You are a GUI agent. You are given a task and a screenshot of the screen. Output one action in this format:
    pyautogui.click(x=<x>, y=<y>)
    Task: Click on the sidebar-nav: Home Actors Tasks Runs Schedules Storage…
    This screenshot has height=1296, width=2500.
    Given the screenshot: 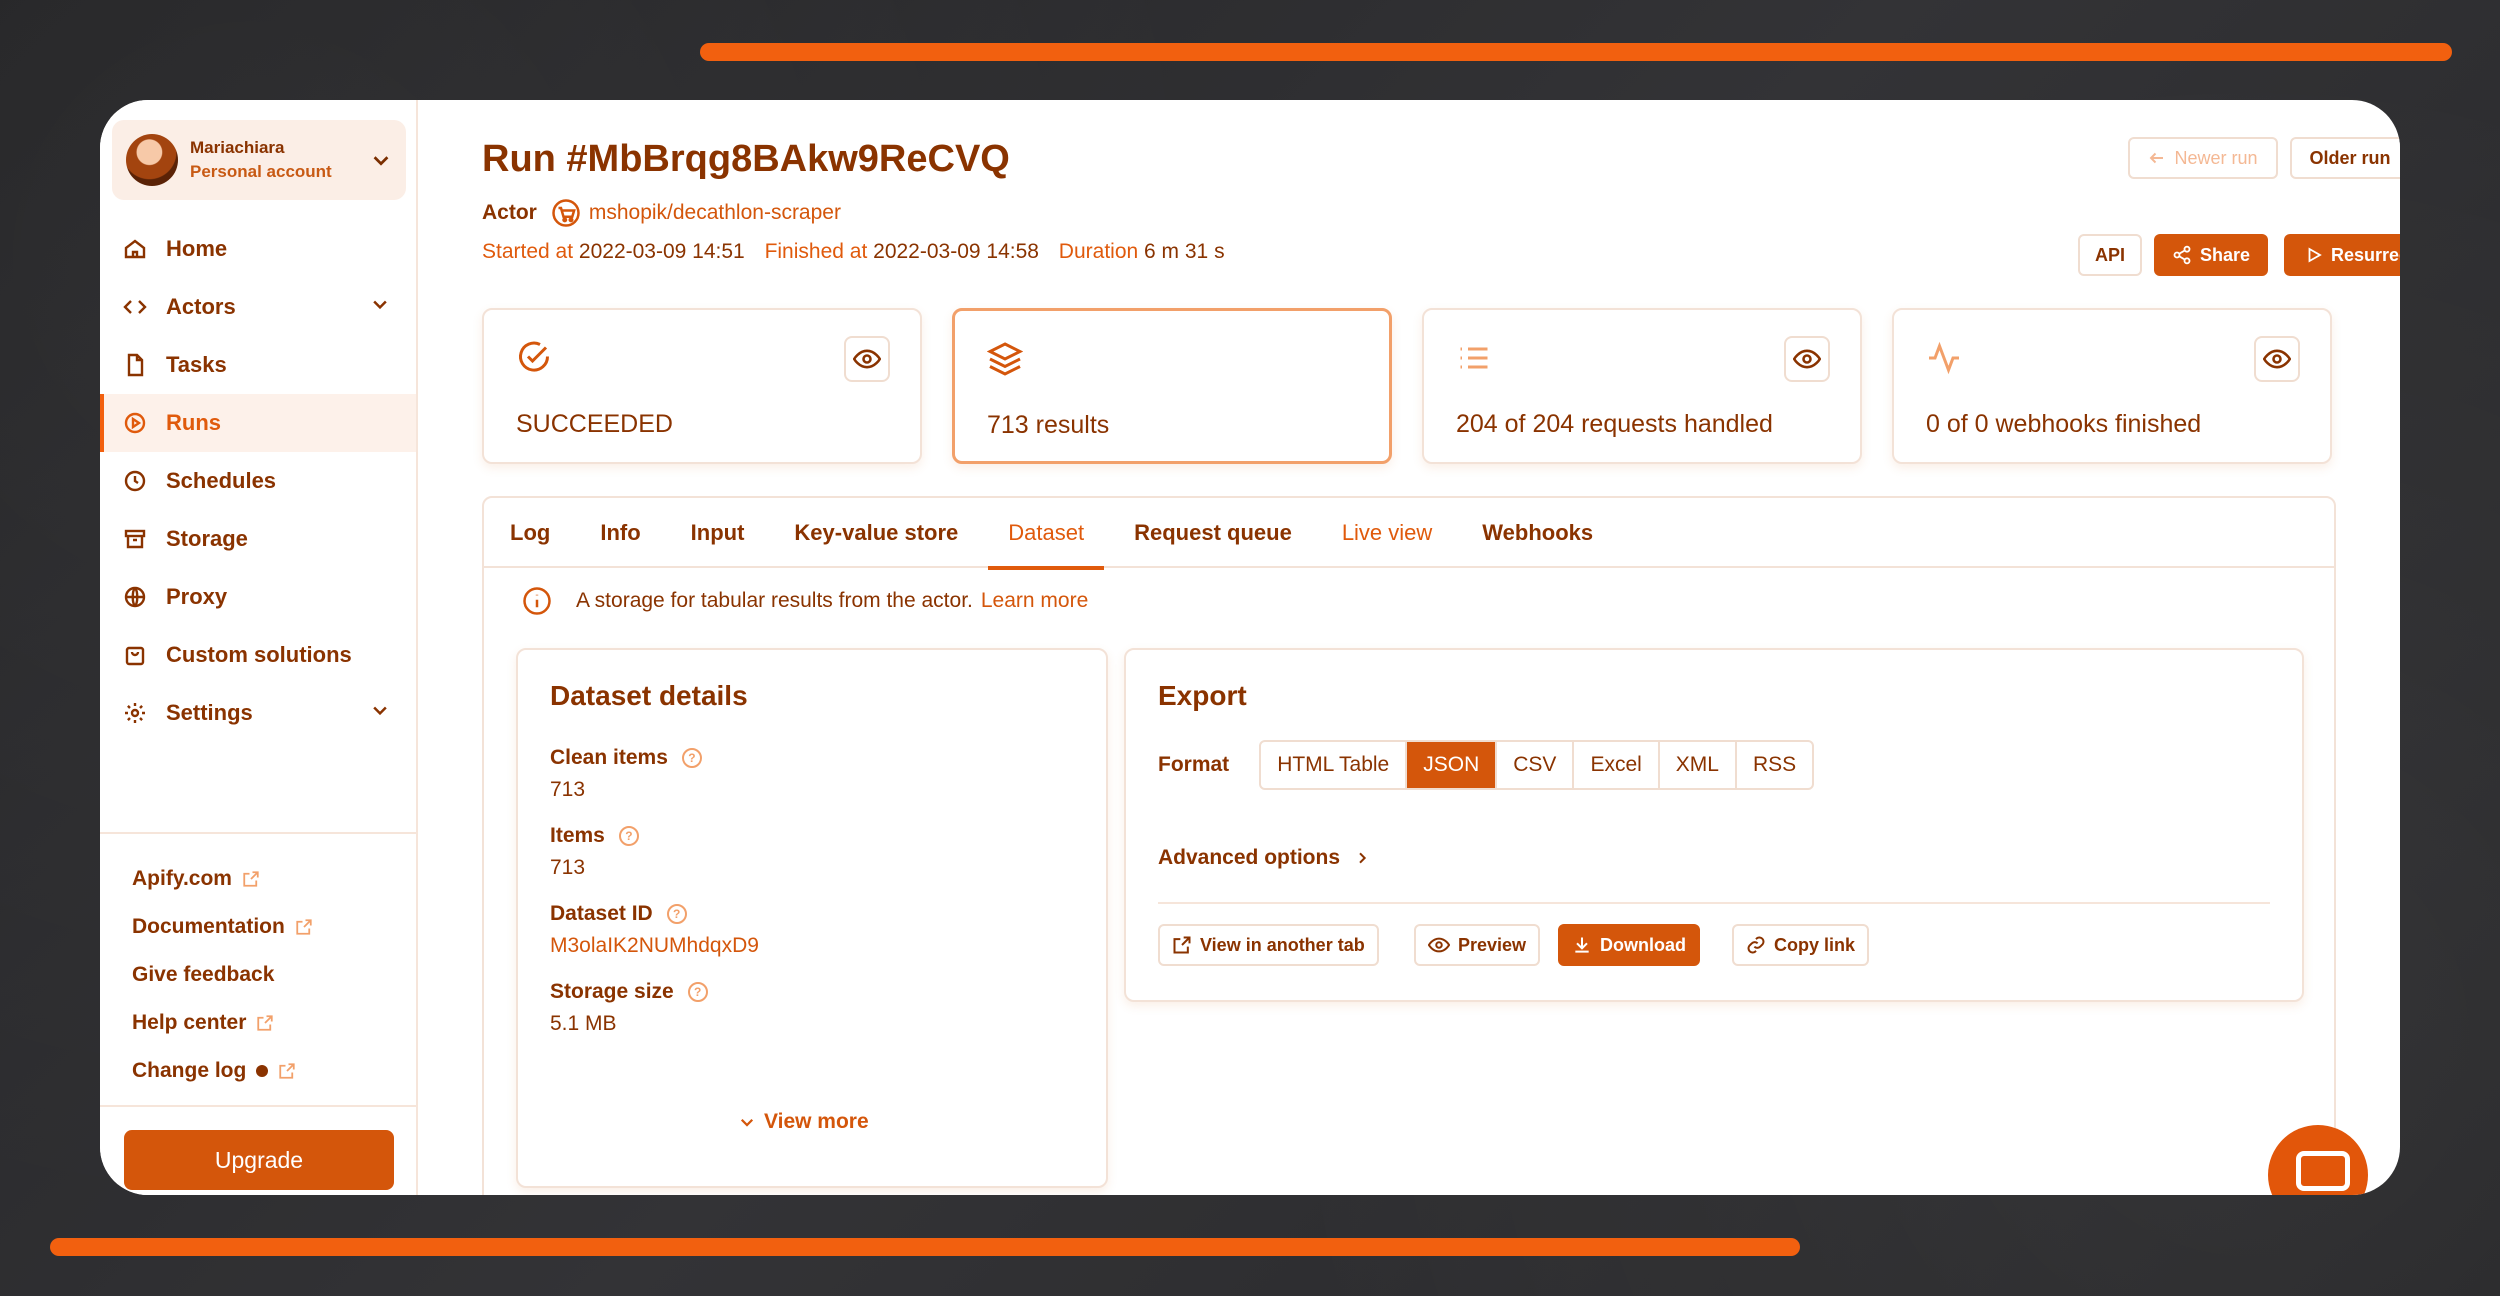 What is the action you would take?
    pyautogui.click(x=258, y=481)
    